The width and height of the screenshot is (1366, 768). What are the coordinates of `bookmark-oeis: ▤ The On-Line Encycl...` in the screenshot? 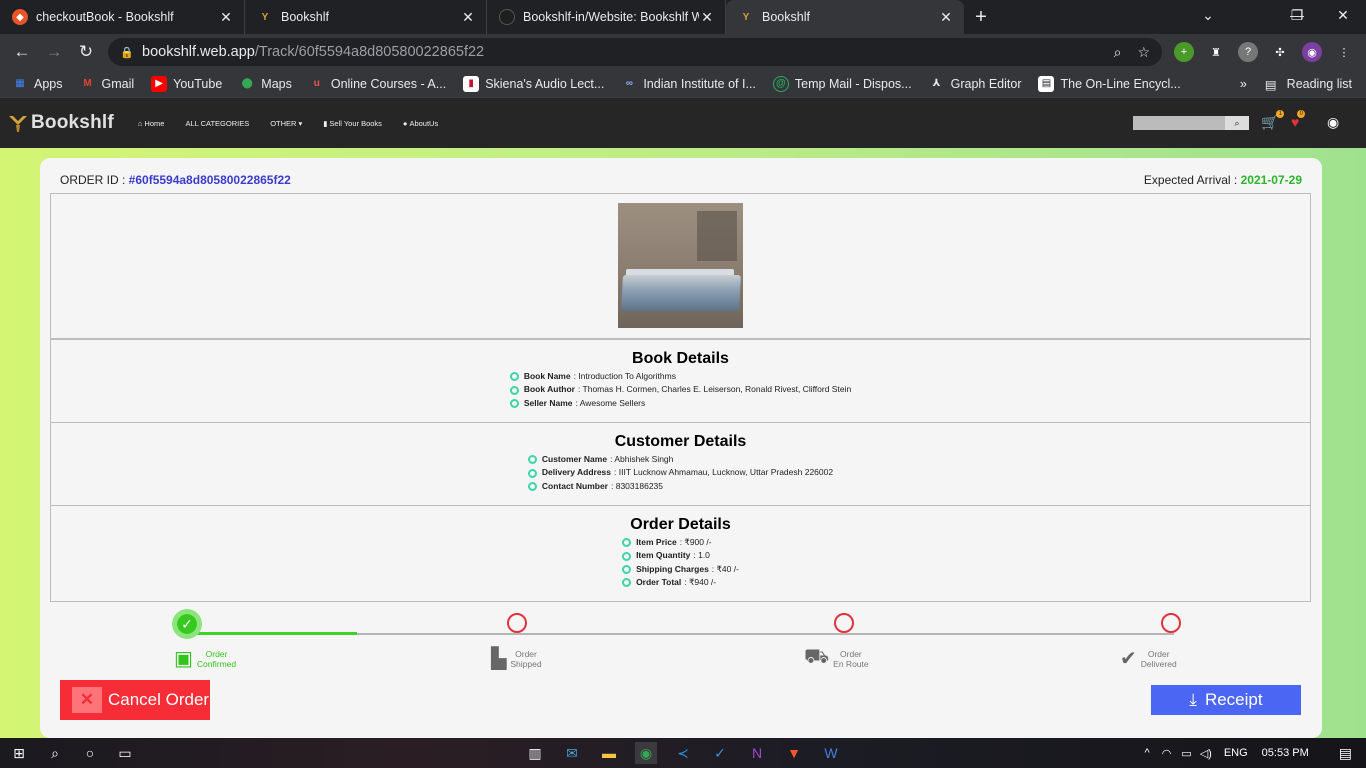 It's located at (1109, 83).